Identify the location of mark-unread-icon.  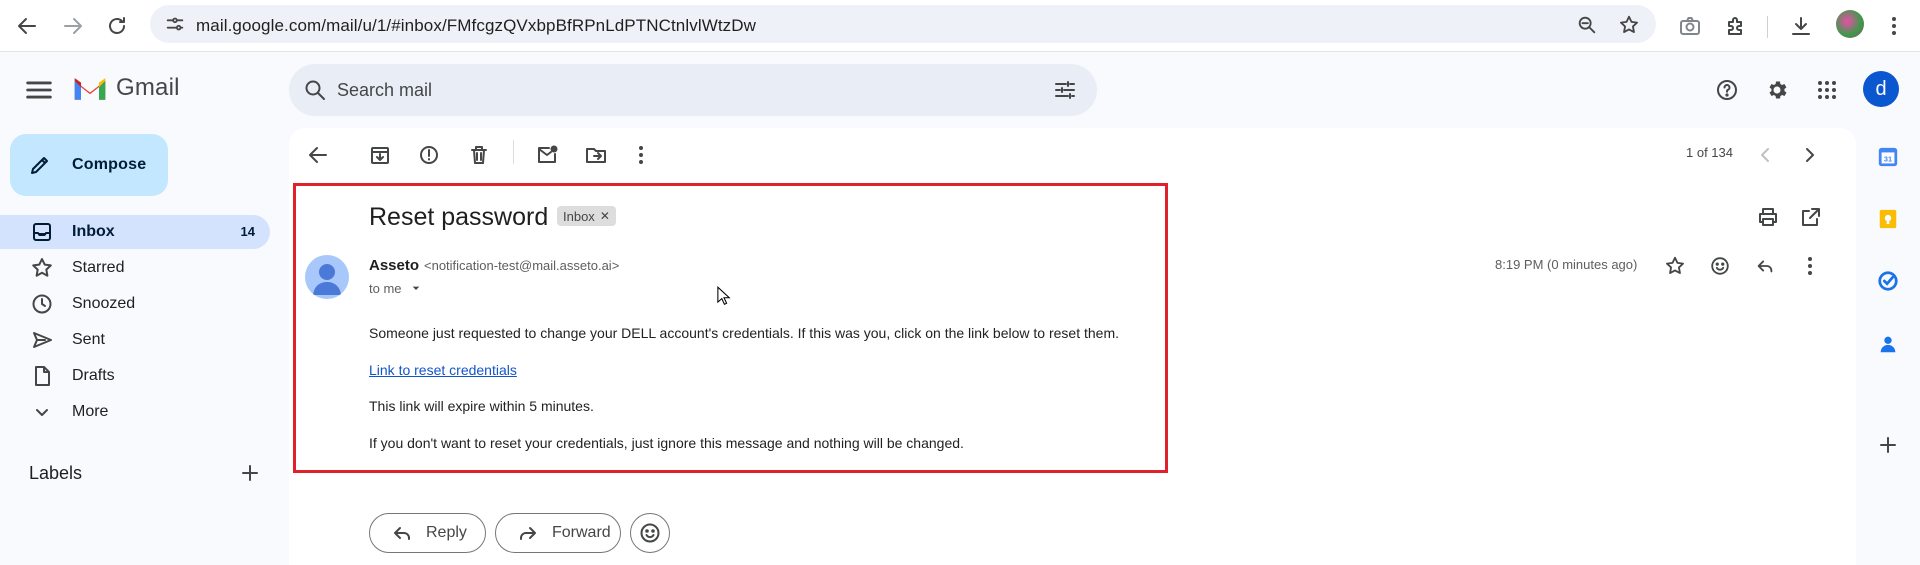
(547, 155).